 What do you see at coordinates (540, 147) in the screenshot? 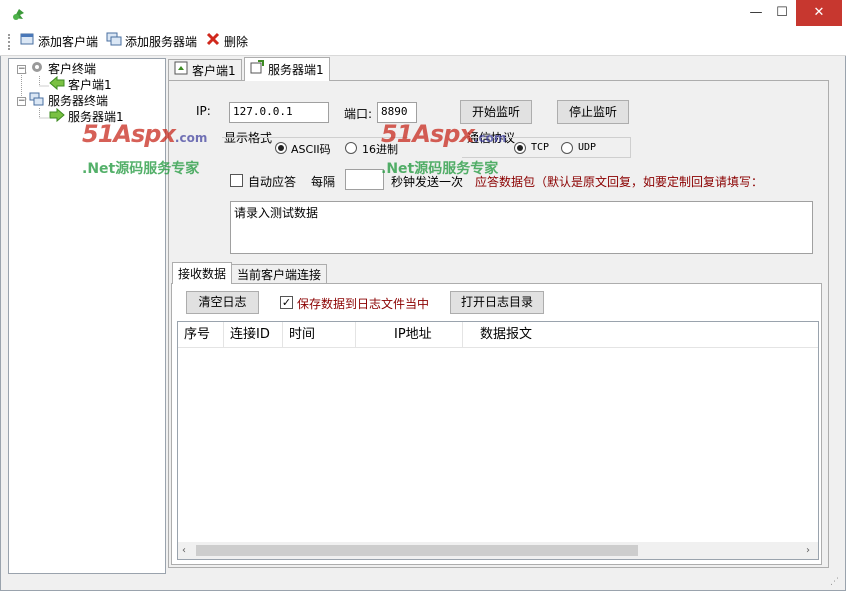
I see `tcp-label: TCP` at bounding box center [540, 147].